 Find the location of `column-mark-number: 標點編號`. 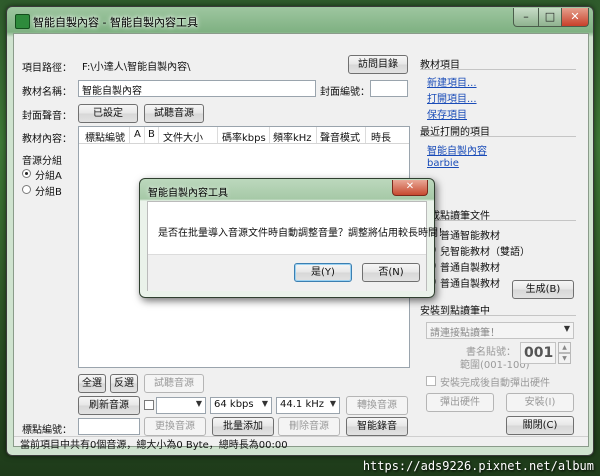

column-mark-number: 標點編號 is located at coordinates (105, 136).